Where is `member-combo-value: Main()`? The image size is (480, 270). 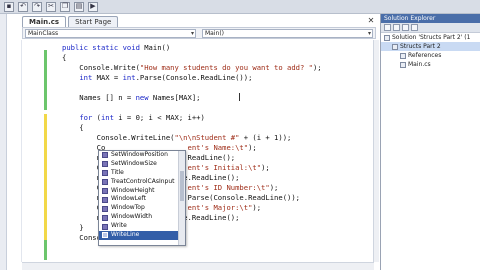
member-combo-value: Main() is located at coordinates (215, 33).